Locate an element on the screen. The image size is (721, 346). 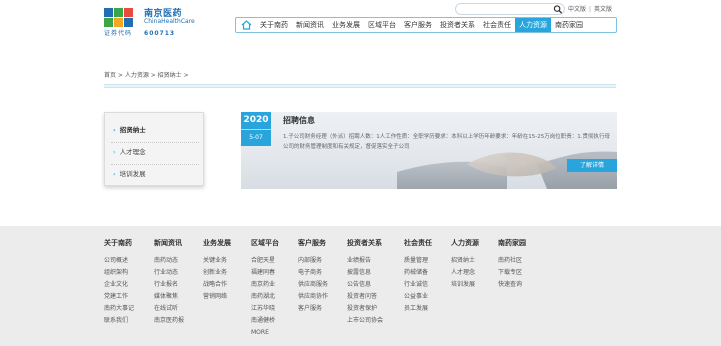
divider-band is located at coordinates (360, 86).